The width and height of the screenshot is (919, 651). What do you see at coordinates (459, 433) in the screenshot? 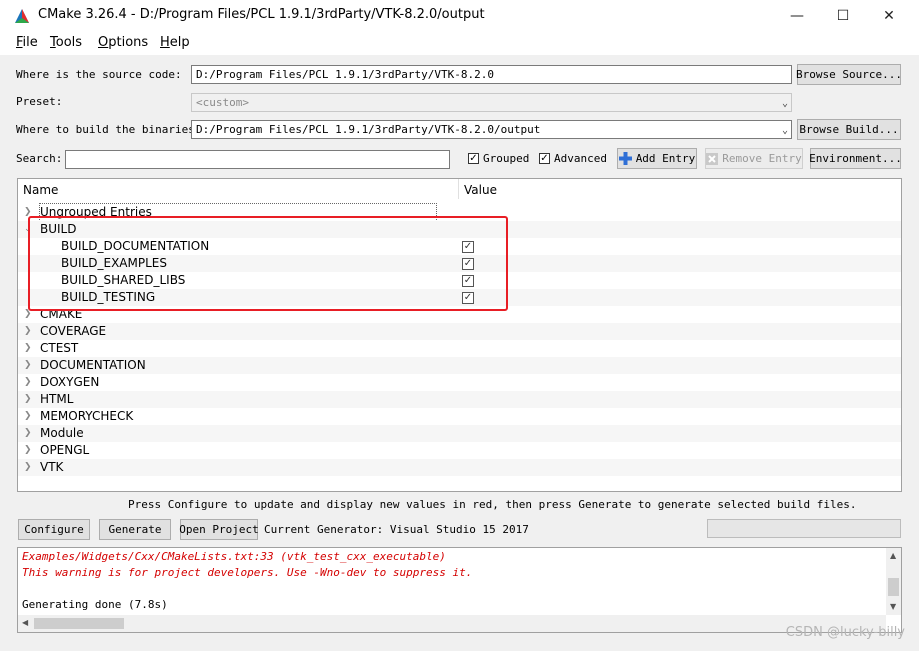
I see `tree-group-module: ❯ Module` at bounding box center [459, 433].